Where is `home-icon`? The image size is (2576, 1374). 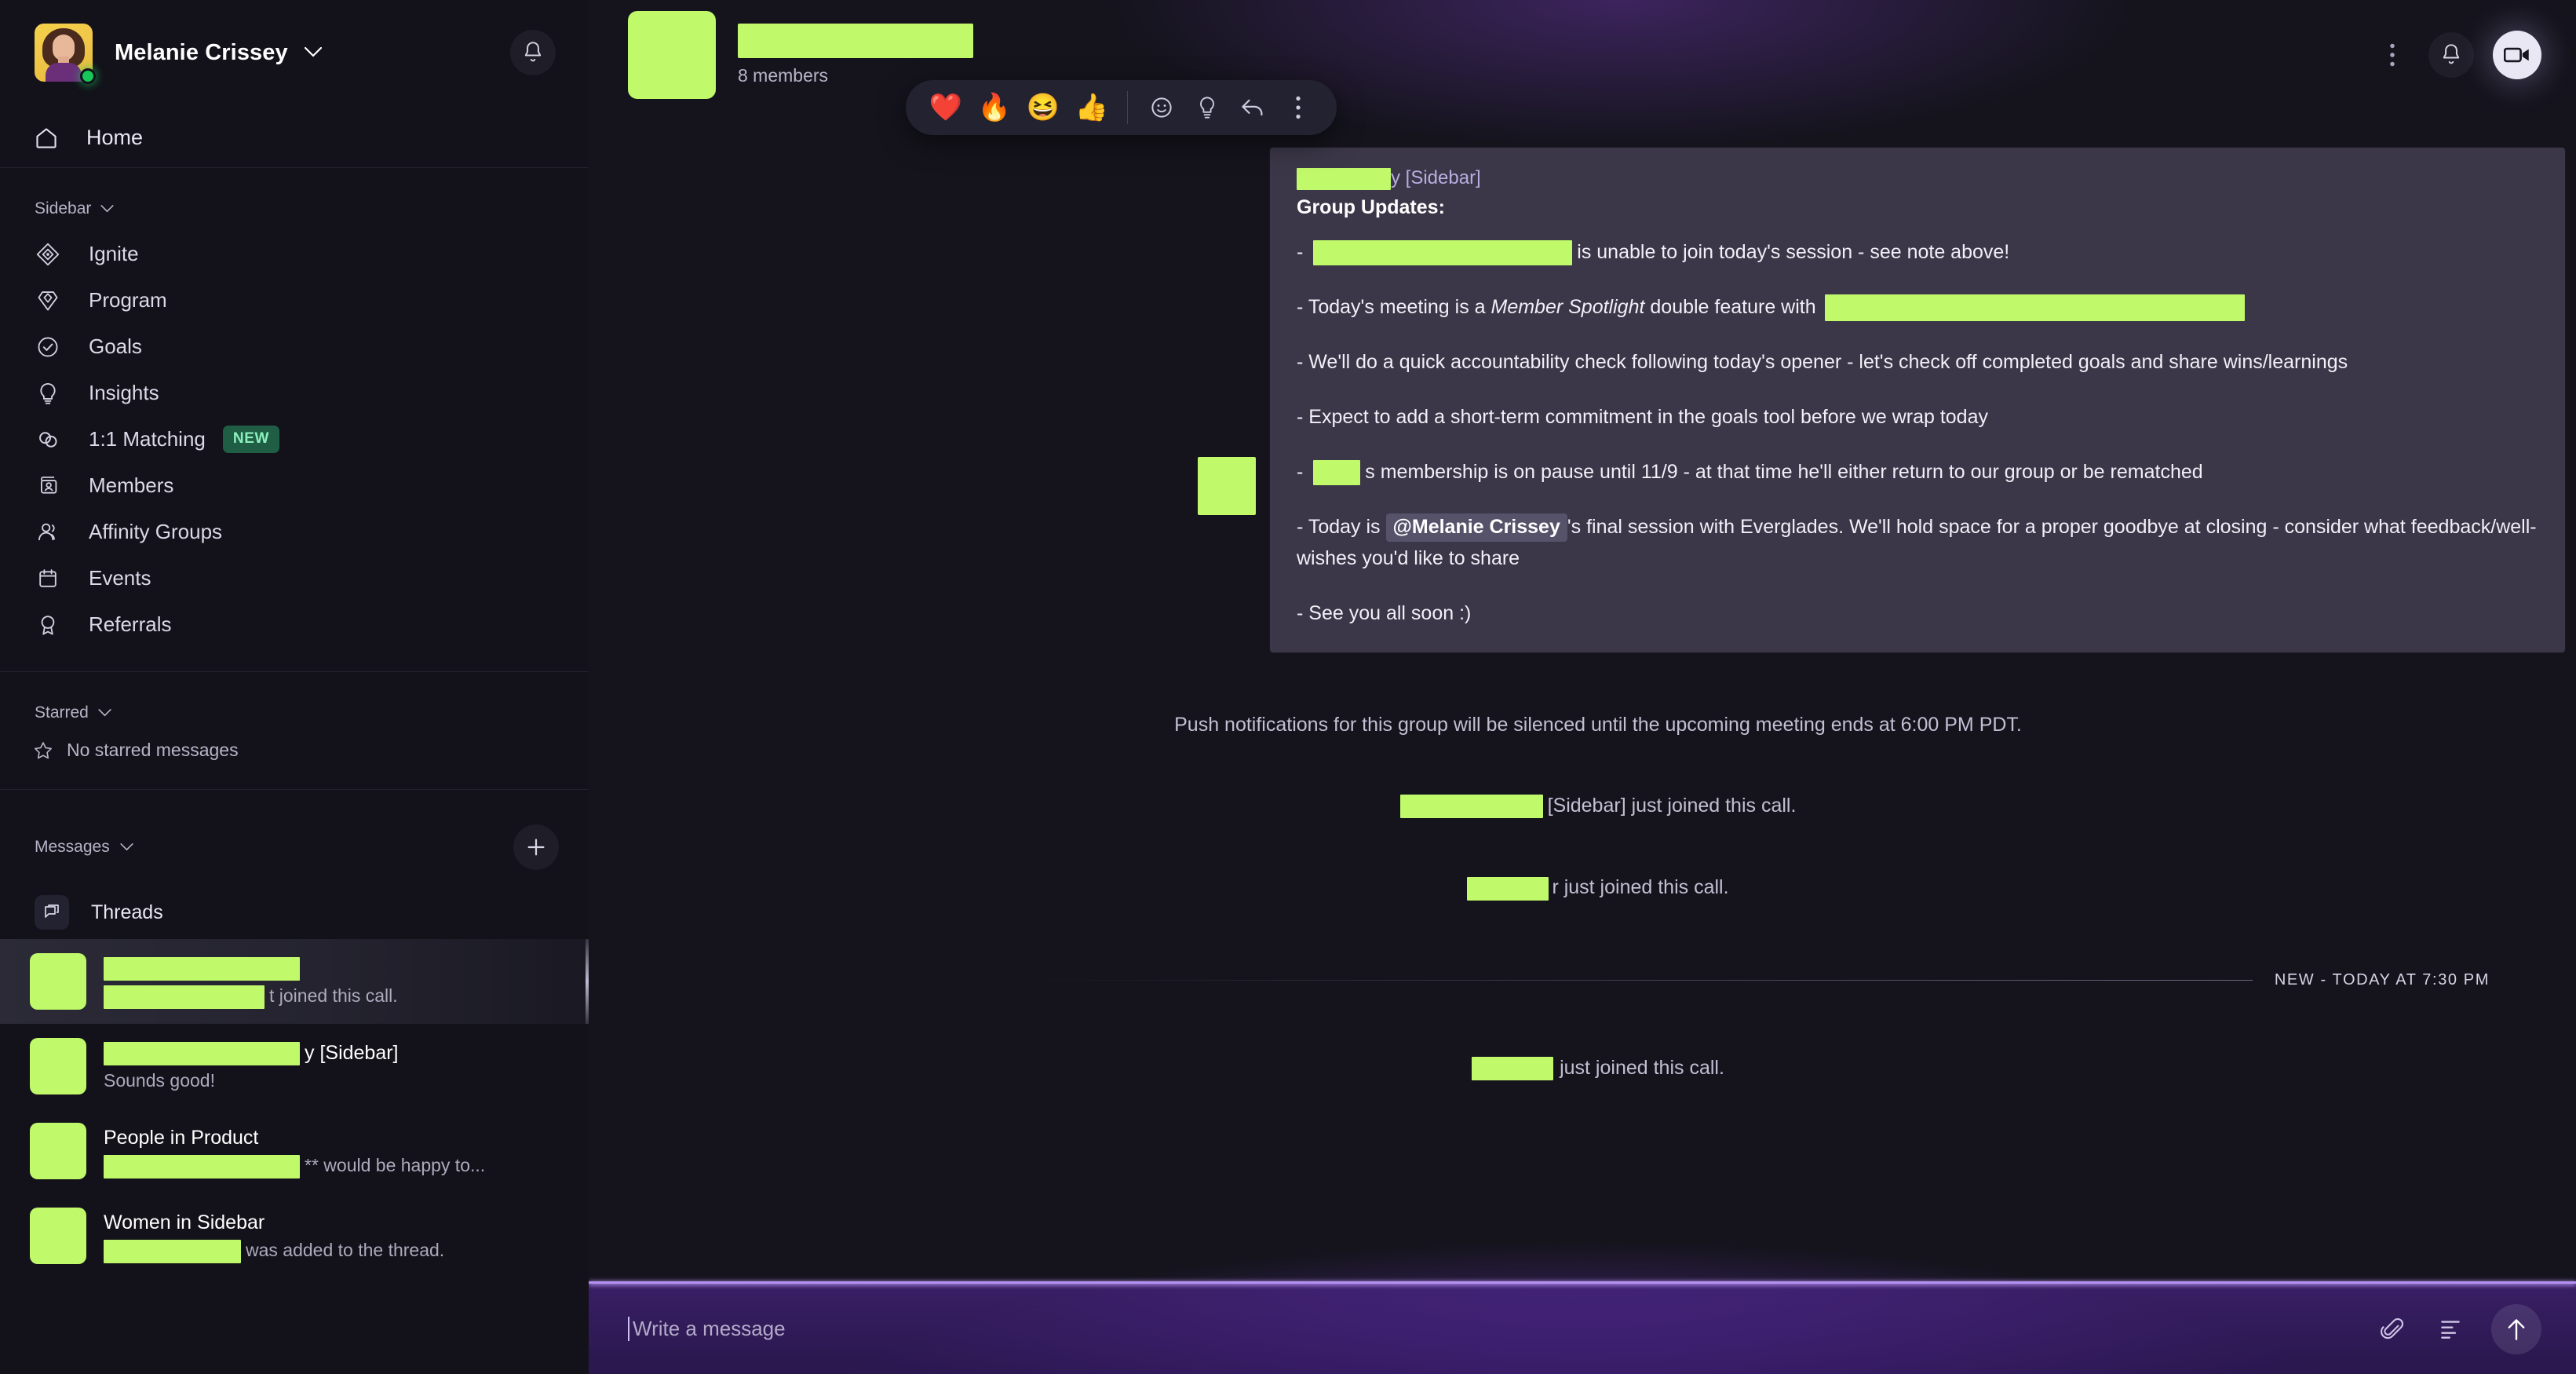 home-icon is located at coordinates (46, 138).